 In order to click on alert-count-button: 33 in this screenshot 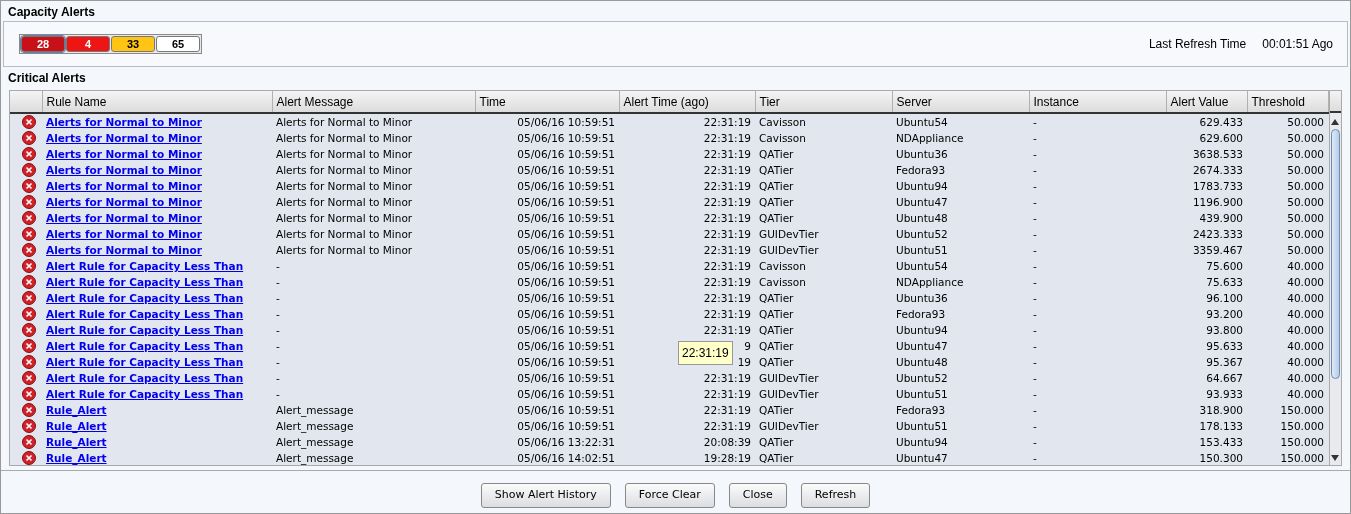, I will do `click(133, 44)`.